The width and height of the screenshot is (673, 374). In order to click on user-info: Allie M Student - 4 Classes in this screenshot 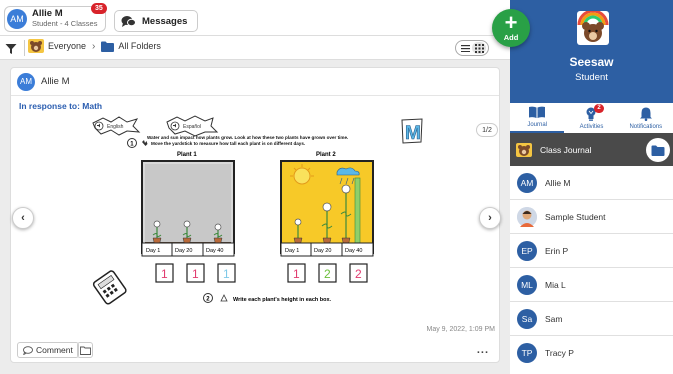, I will do `click(64, 19)`.